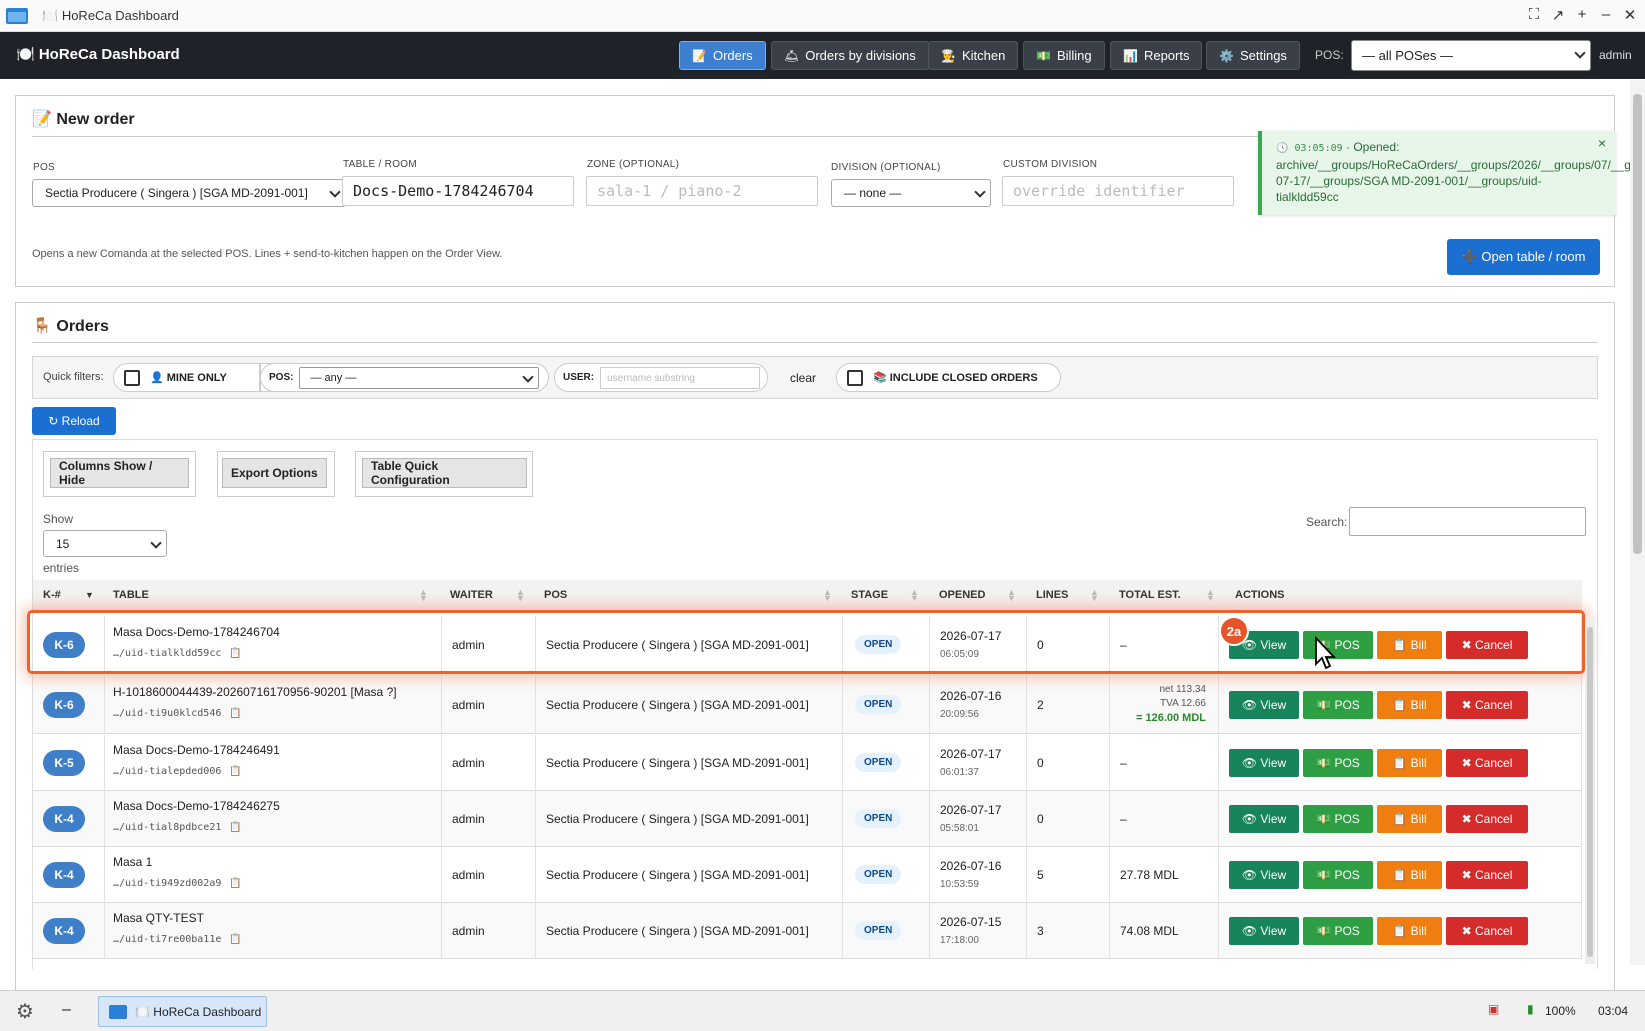  Describe the element at coordinates (722, 55) in the screenshot. I see `nav-orders-button: 📝 Orders` at that location.